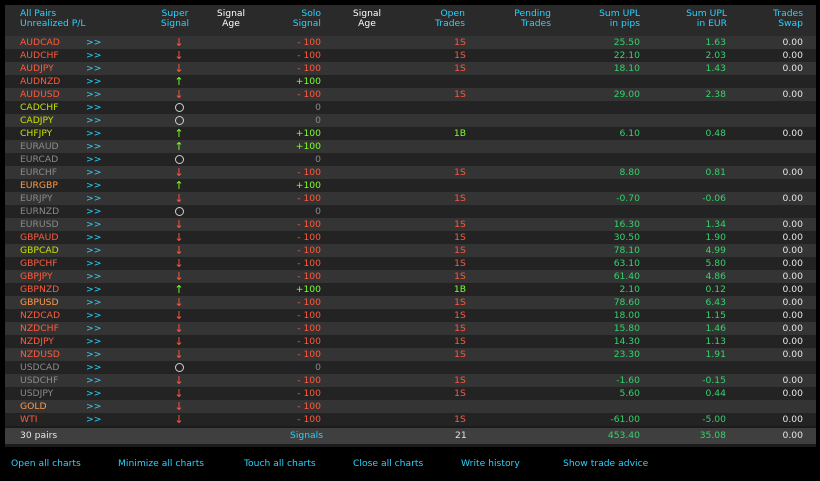  What do you see at coordinates (460, 289) in the screenshot?
I see `open-trades-value: 1B` at bounding box center [460, 289].